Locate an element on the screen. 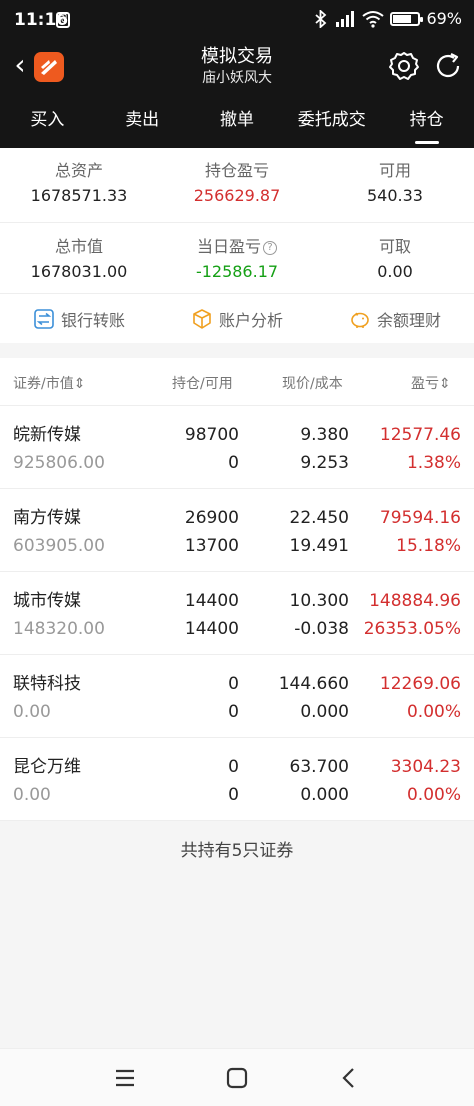 This screenshot has width=474, height=1106. tab-buy: 买入 is located at coordinates (47, 121).